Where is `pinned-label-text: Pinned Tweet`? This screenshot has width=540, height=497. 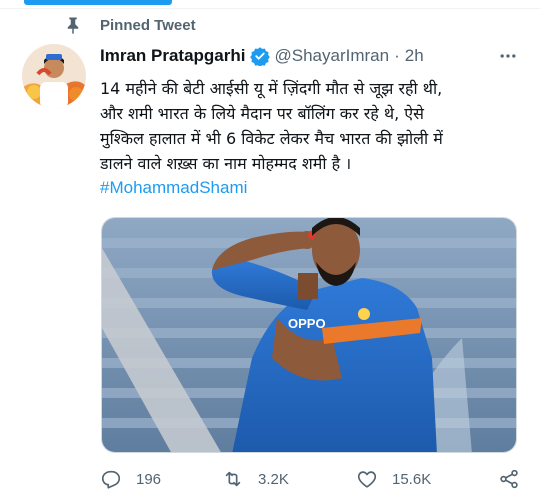 pinned-label-text: Pinned Tweet is located at coordinates (148, 25).